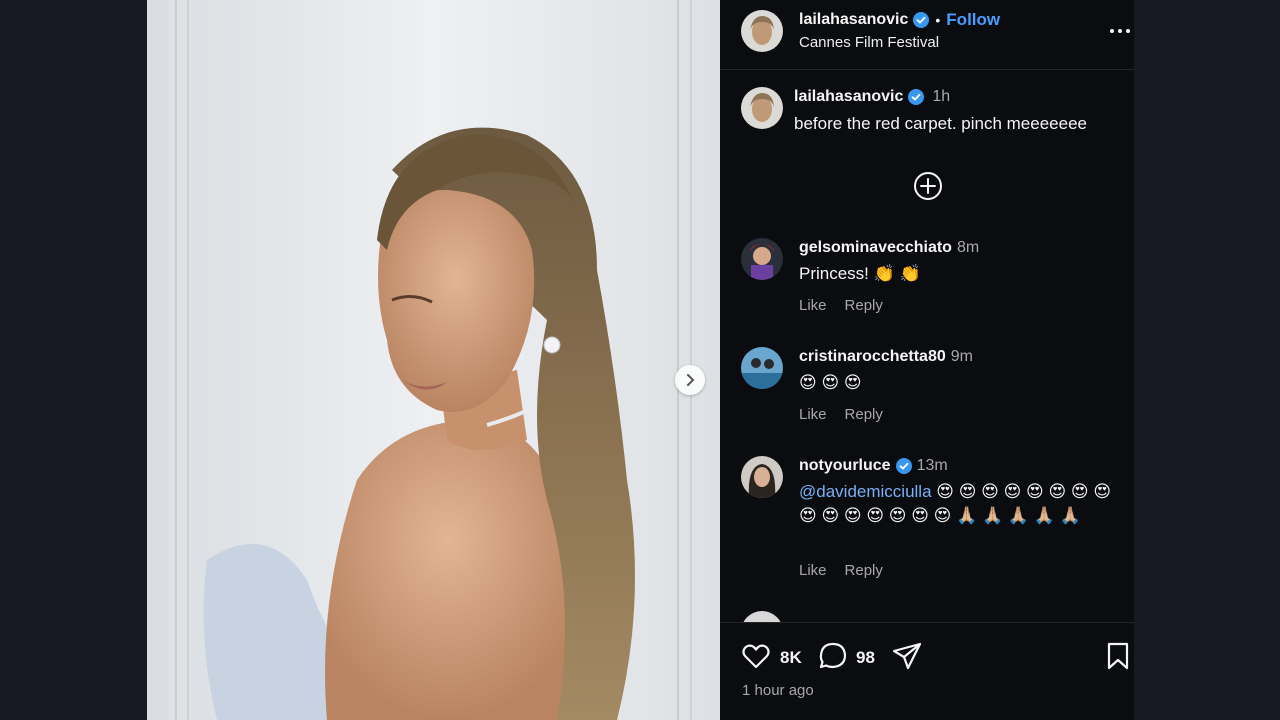 The width and height of the screenshot is (1280, 720). What do you see at coordinates (860, 273) in the screenshot?
I see `comment-text: Princess! 👏 👏` at bounding box center [860, 273].